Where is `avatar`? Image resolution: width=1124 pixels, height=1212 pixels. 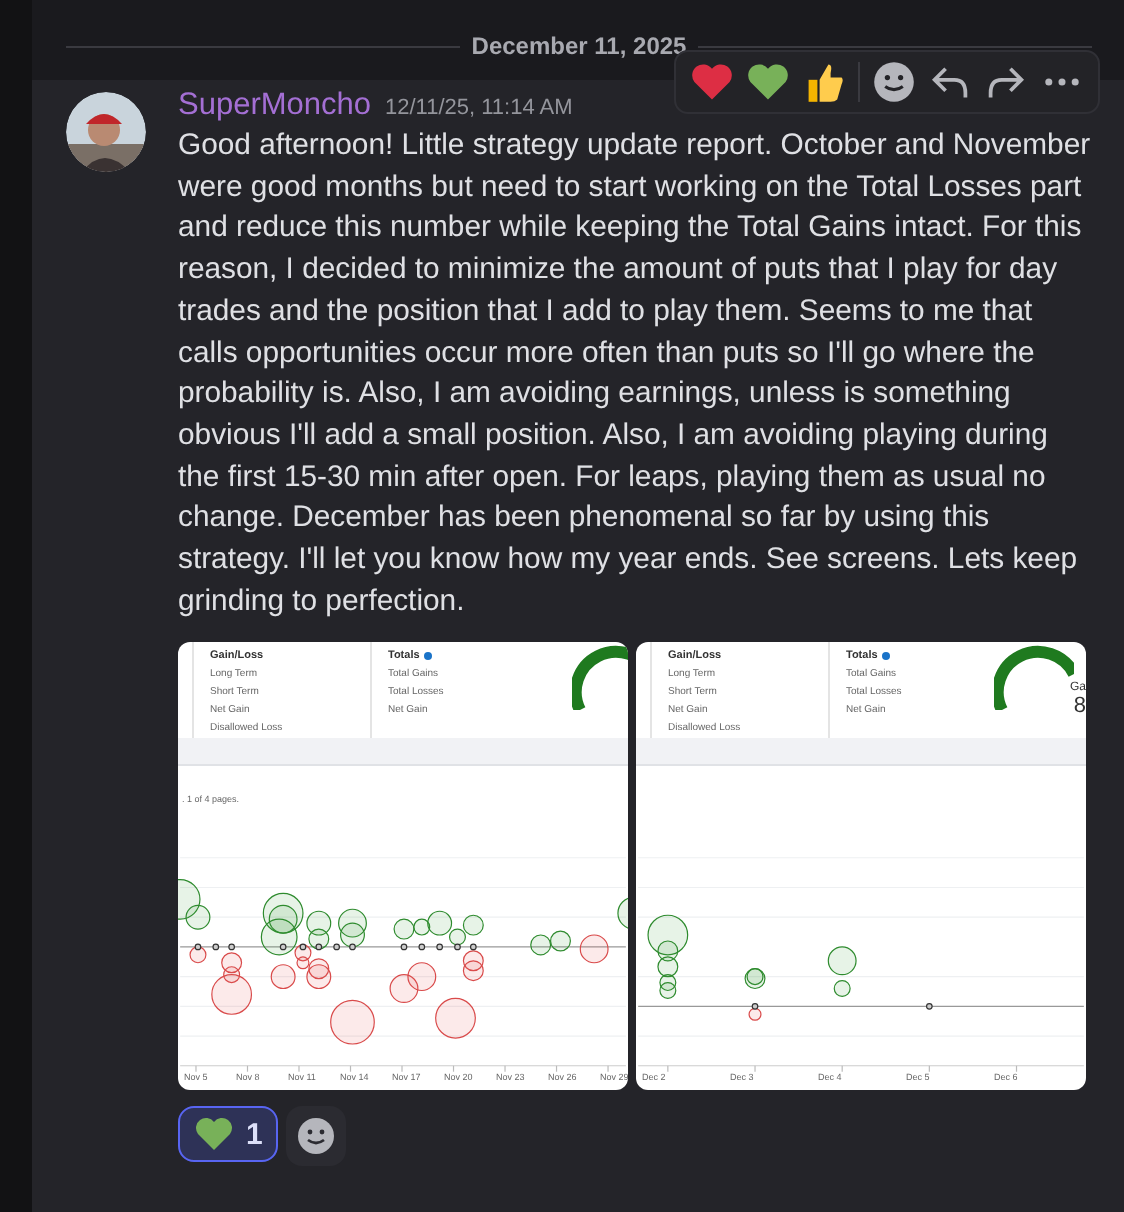
avatar is located at coordinates (106, 132).